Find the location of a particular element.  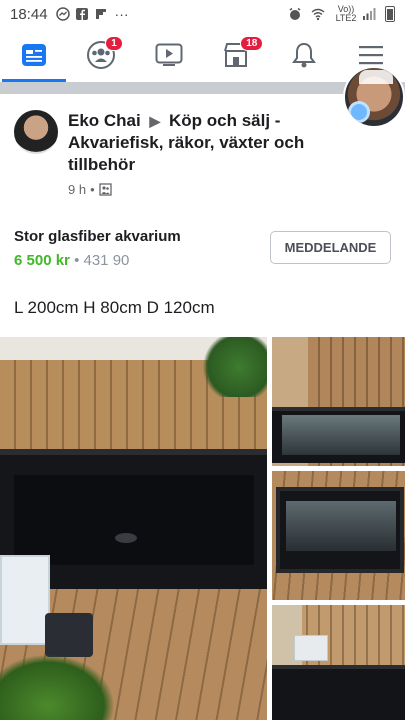

message-button: MEDDELANDE is located at coordinates (330, 247).